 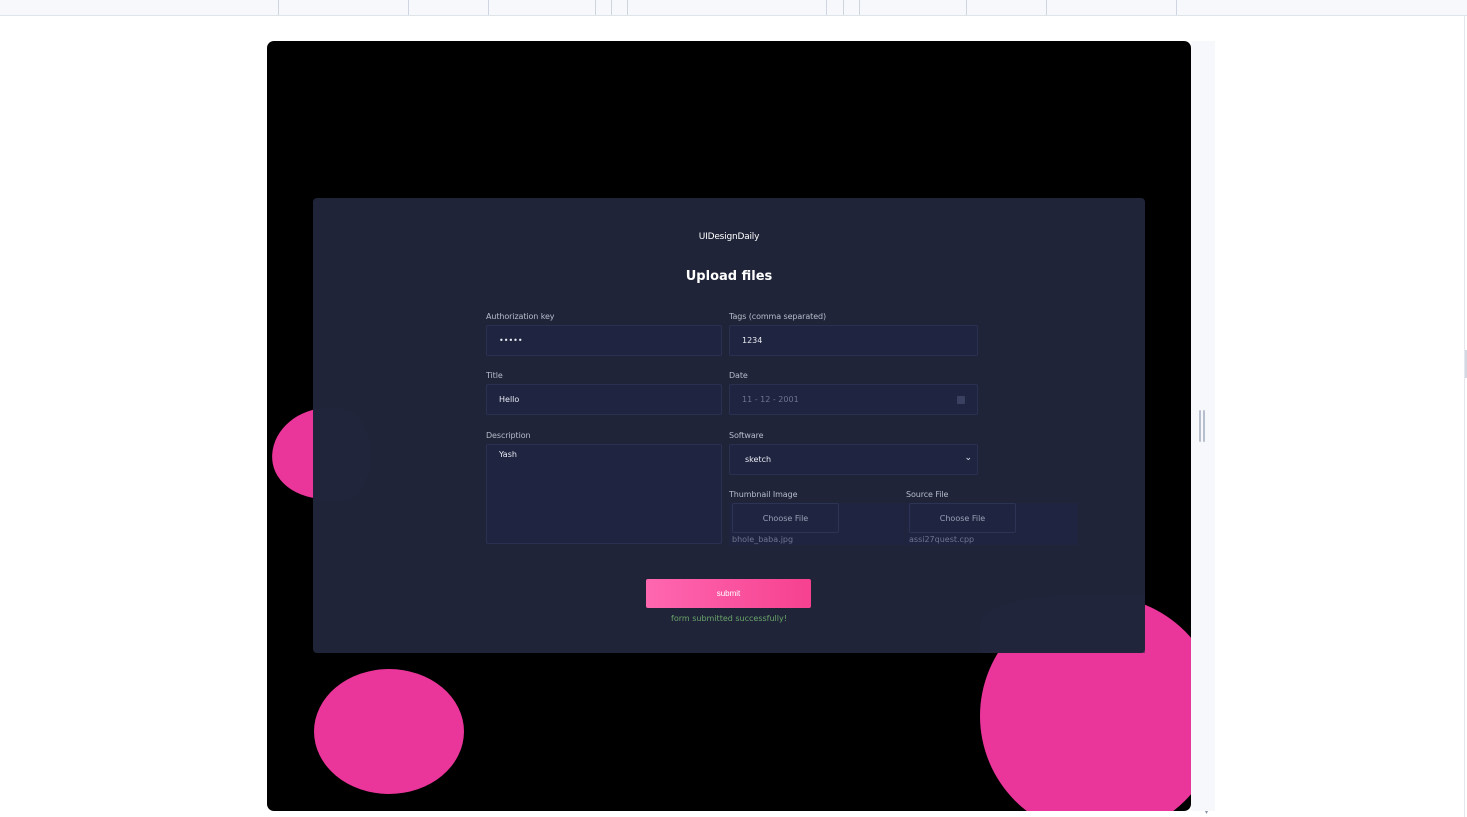 What do you see at coordinates (738, 375) in the screenshot?
I see `date-label: Date` at bounding box center [738, 375].